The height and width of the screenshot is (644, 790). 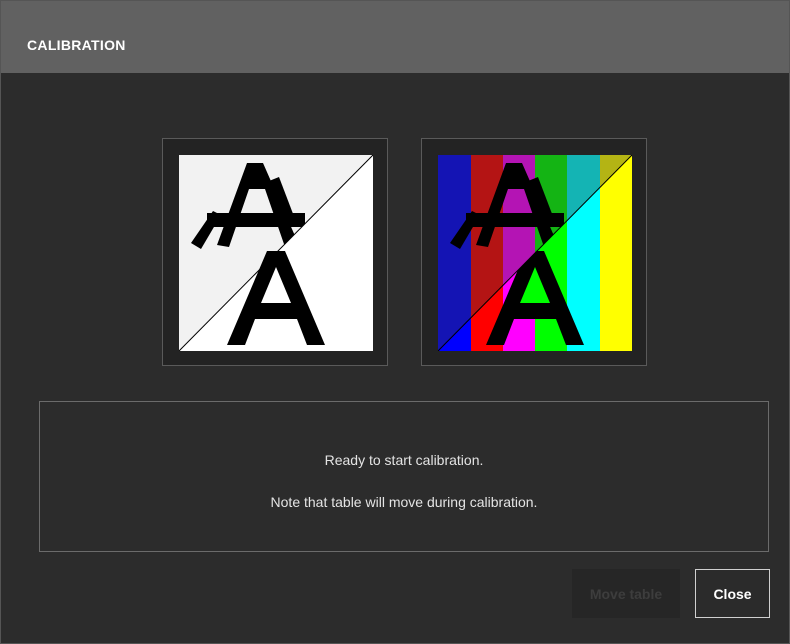 I want to click on colorbar-calibration-preview, so click(x=534, y=252).